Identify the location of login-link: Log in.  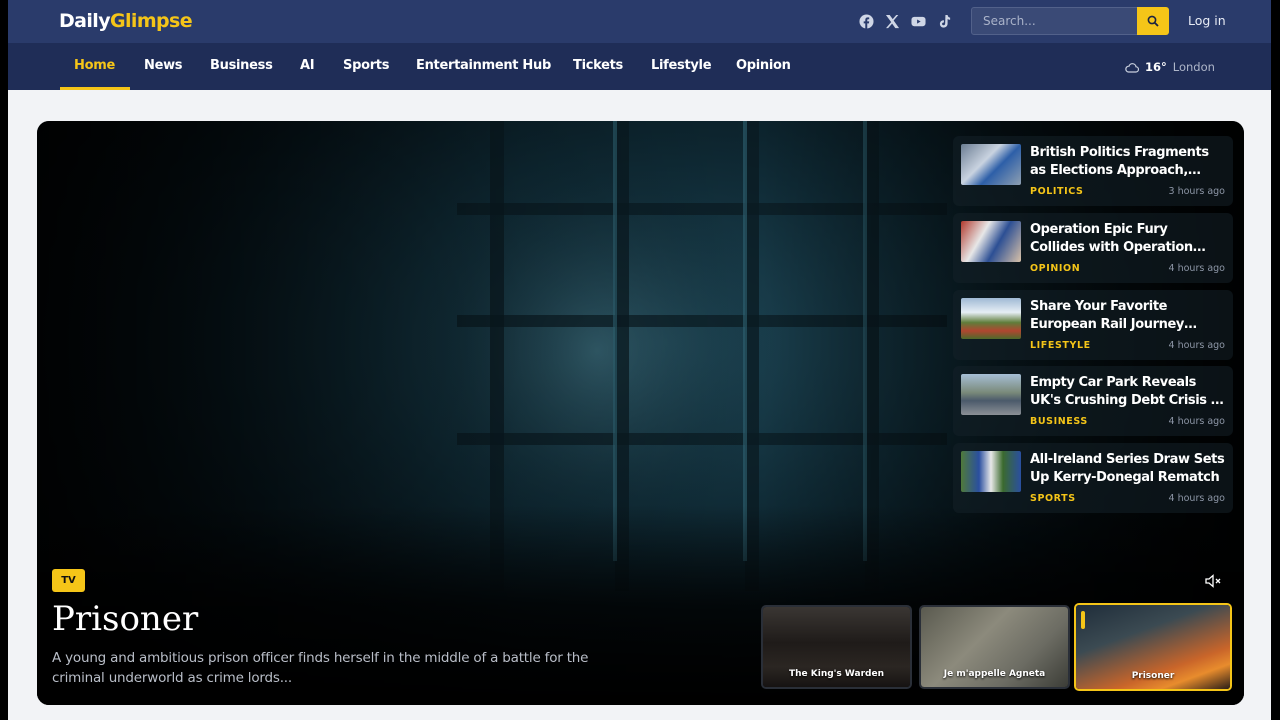
(1207, 20).